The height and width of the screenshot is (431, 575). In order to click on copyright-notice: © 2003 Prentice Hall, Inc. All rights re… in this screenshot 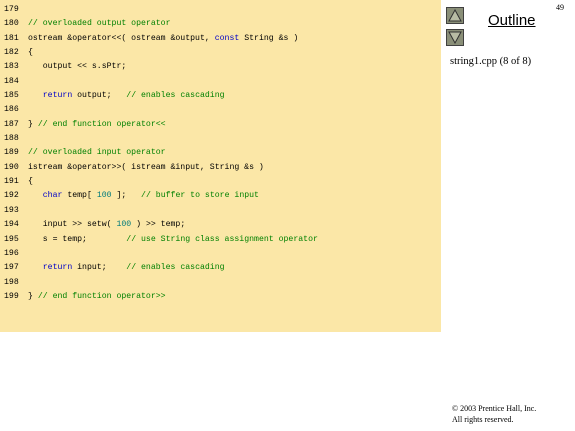, I will do `click(494, 414)`.